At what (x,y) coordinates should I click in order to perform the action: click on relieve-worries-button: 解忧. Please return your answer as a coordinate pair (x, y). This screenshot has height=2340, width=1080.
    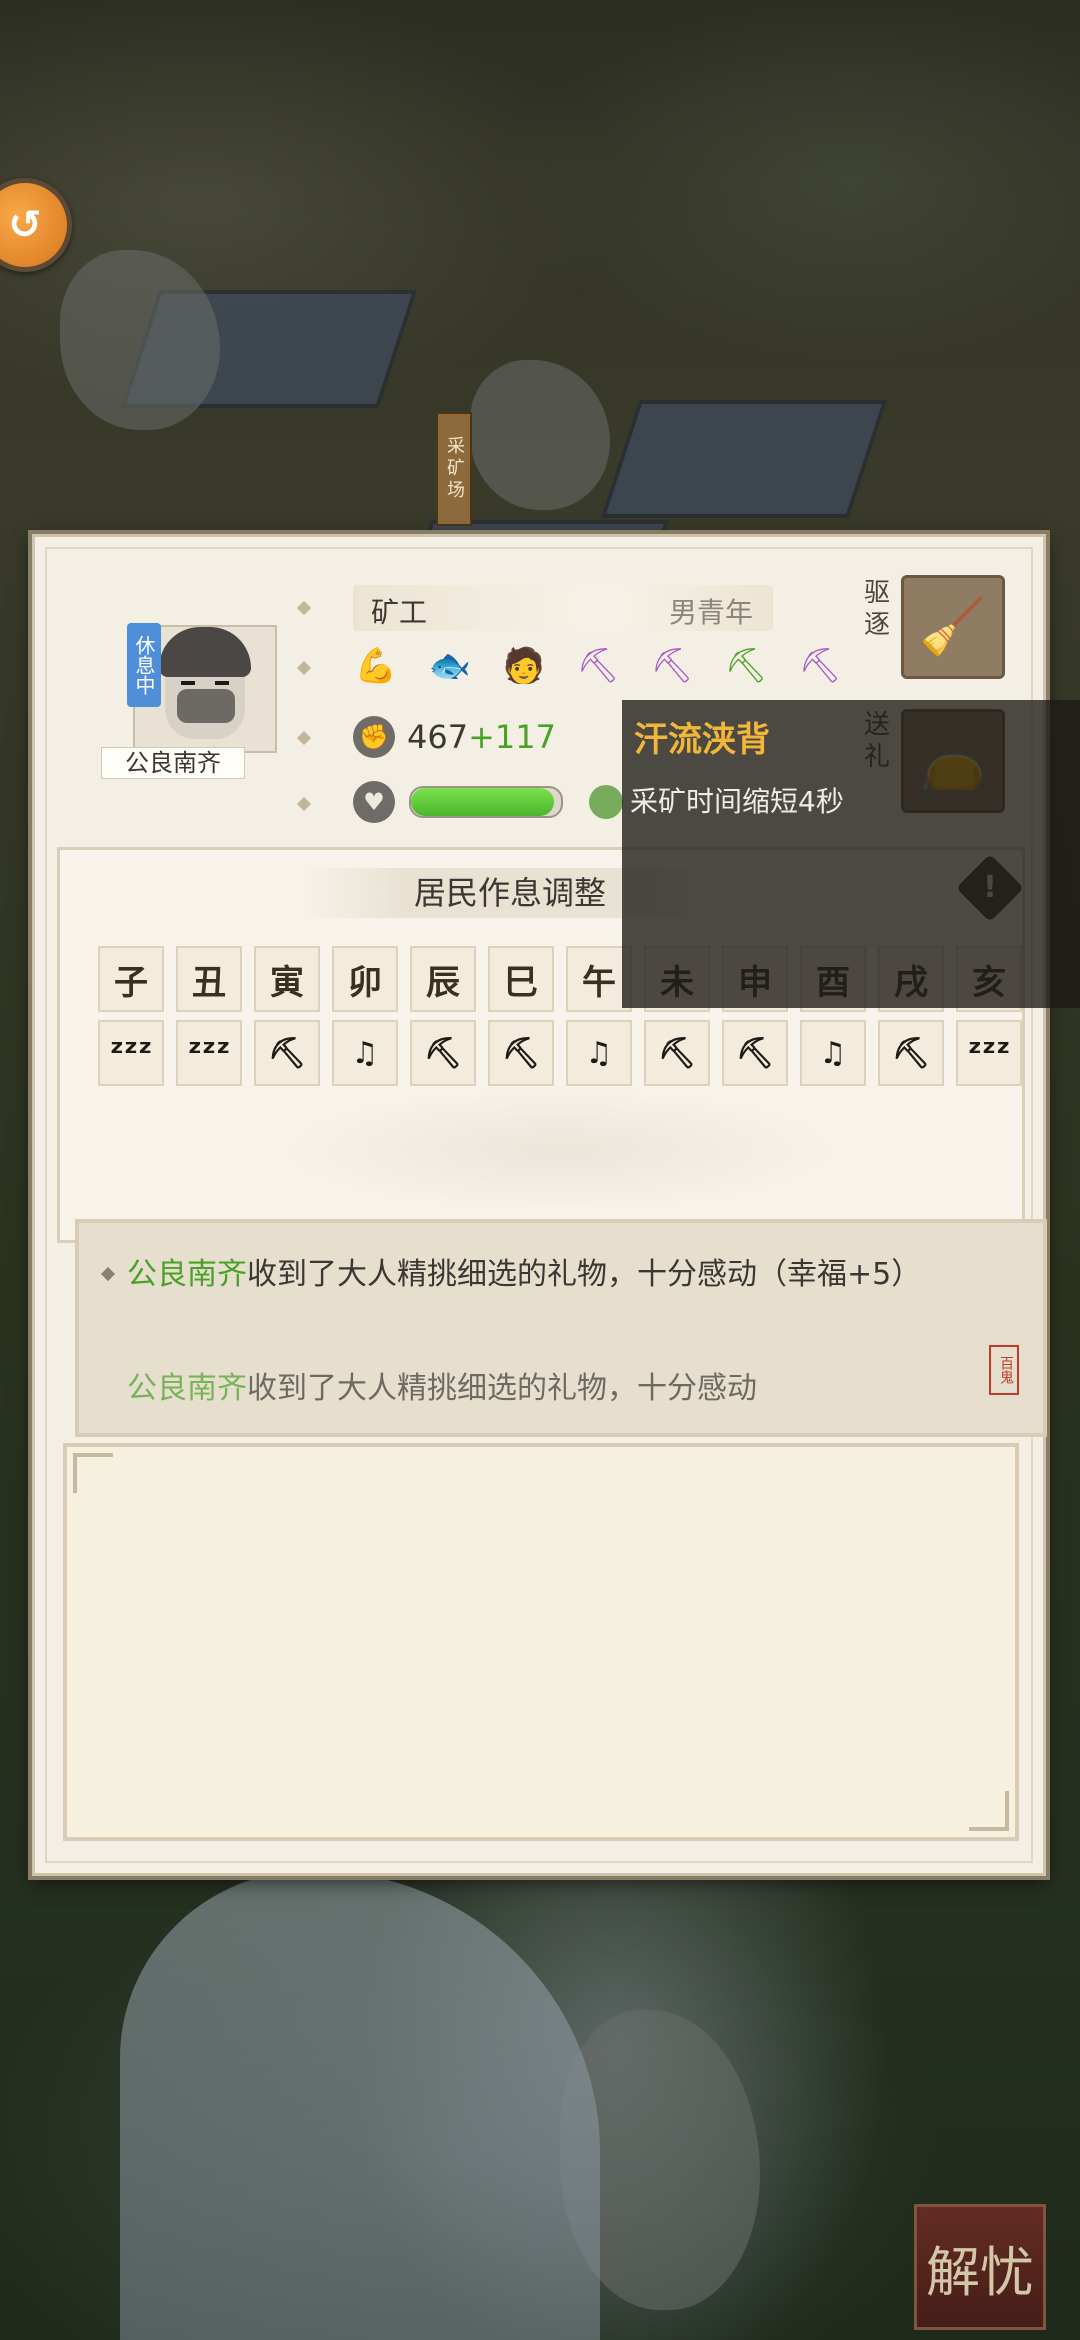
    Looking at the image, I should click on (980, 2267).